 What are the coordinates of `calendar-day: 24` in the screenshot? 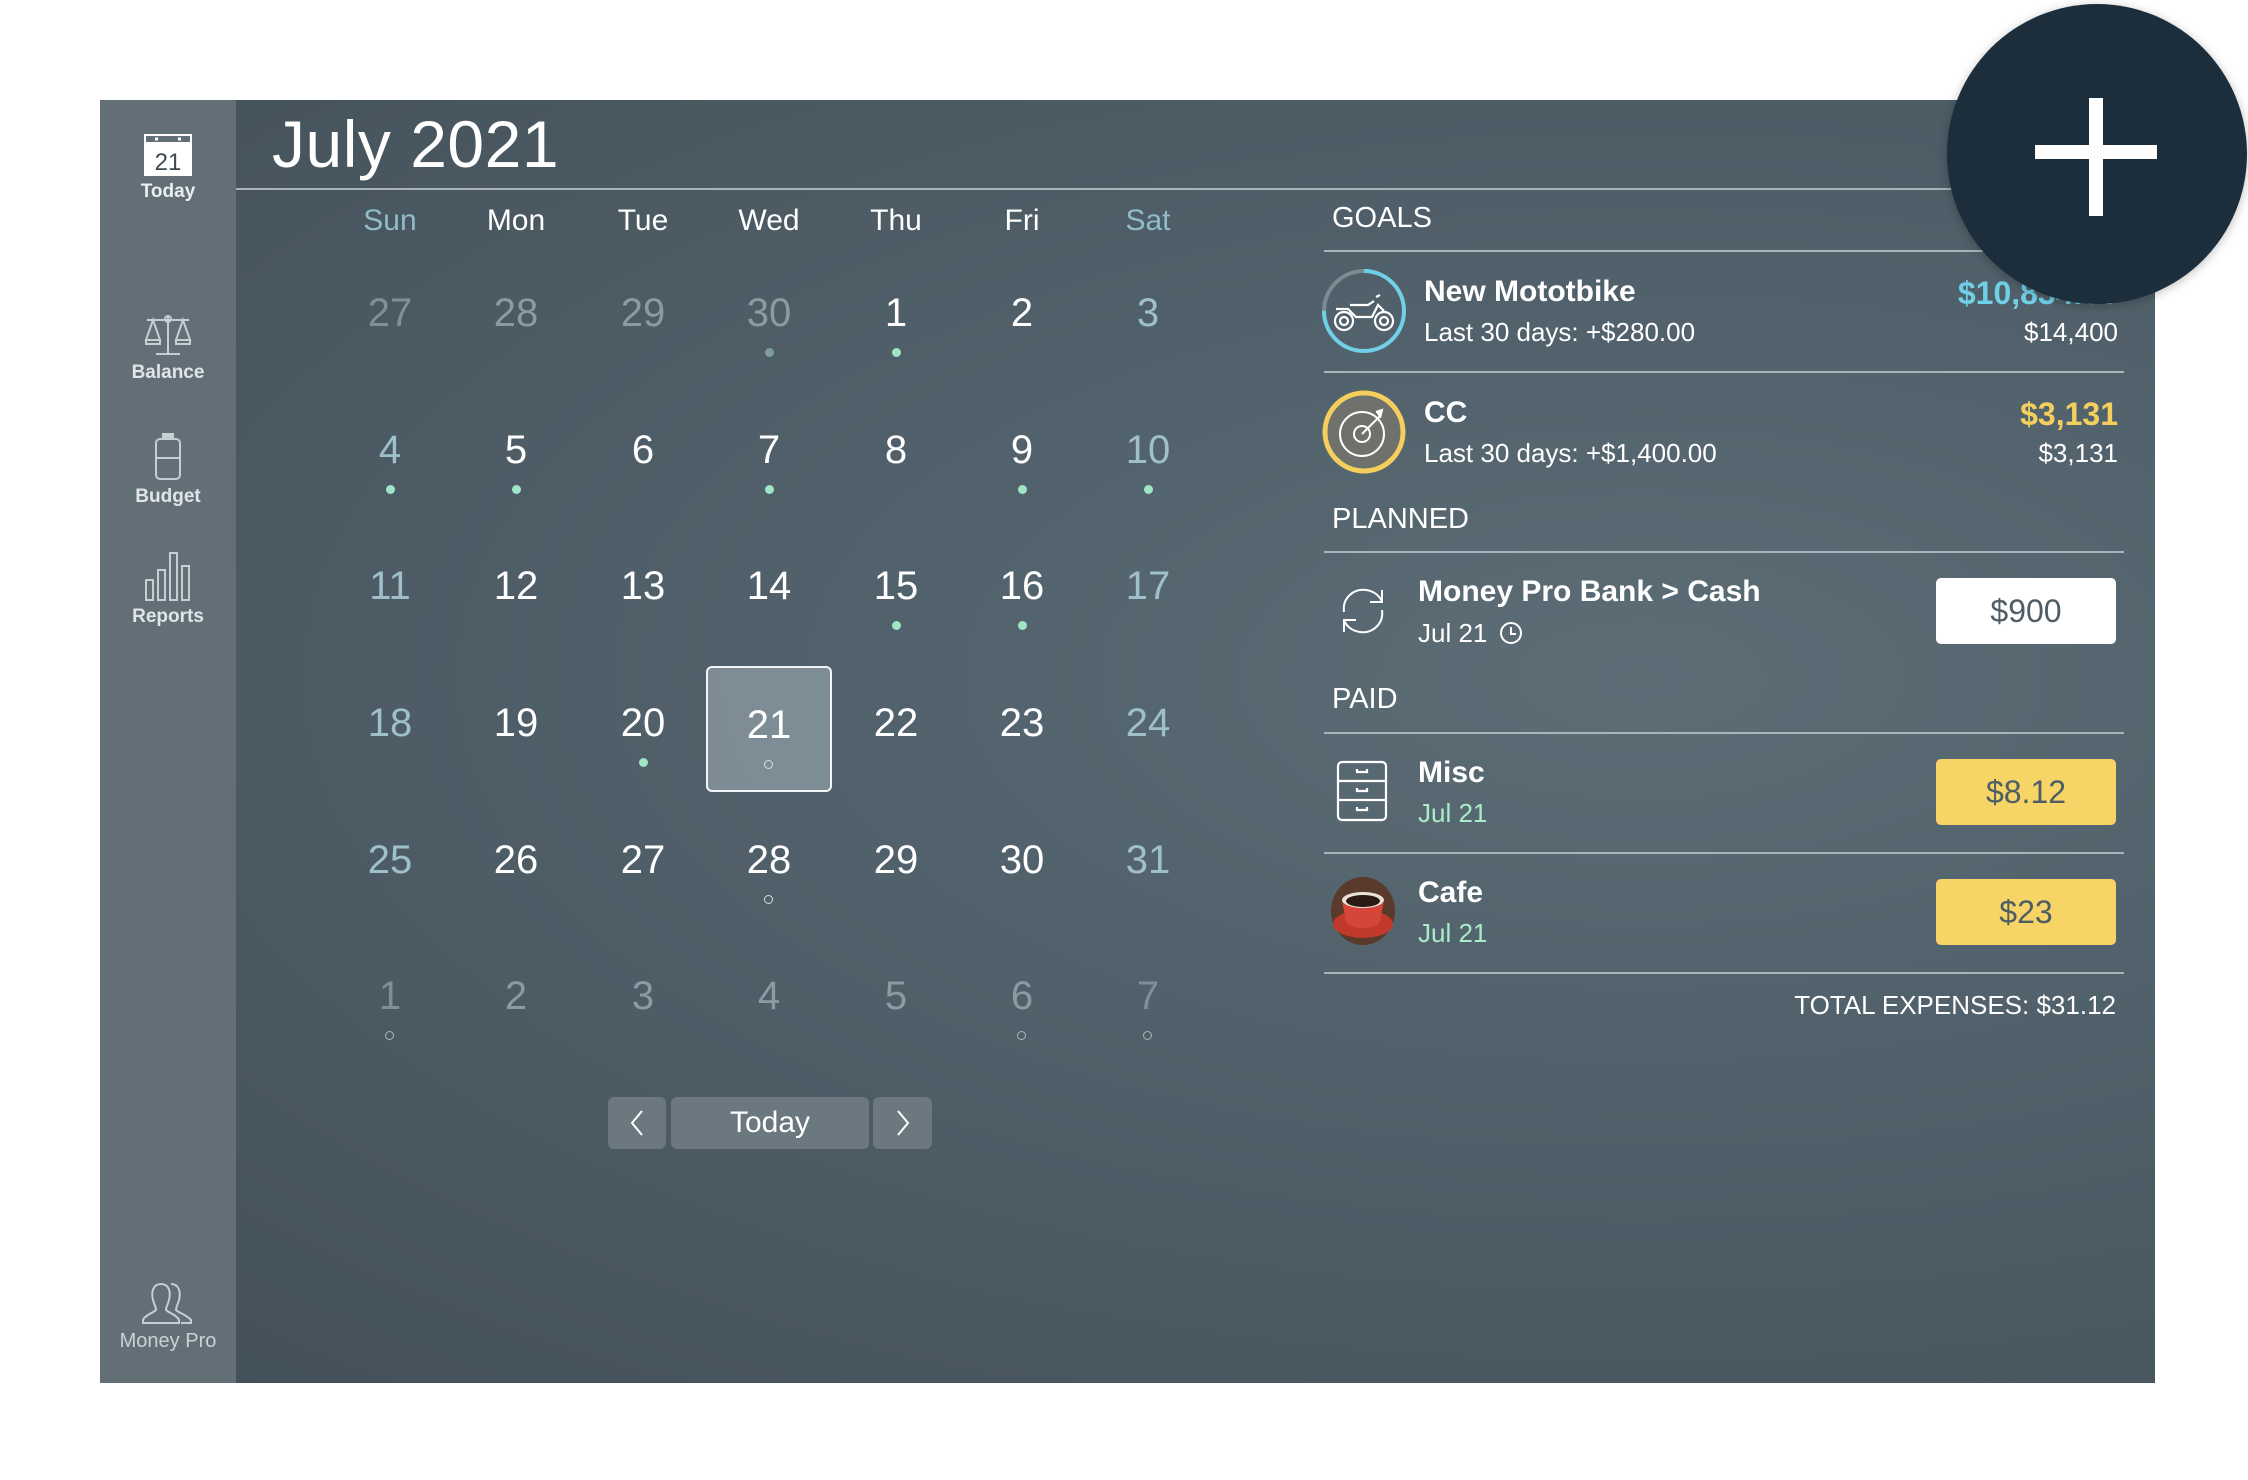 It's located at (1148, 729).